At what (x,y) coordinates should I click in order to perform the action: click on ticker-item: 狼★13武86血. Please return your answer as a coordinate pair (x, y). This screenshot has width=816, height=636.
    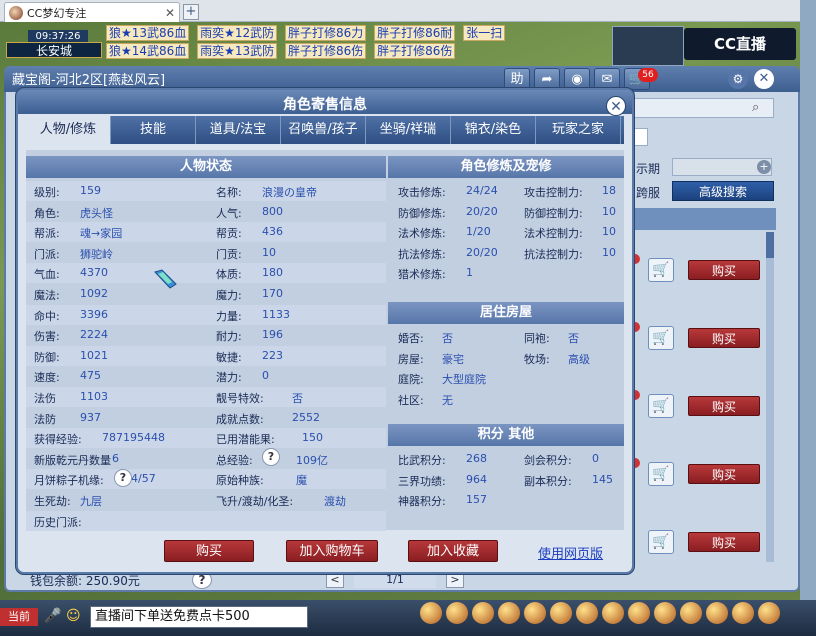
    Looking at the image, I should click on (148, 33).